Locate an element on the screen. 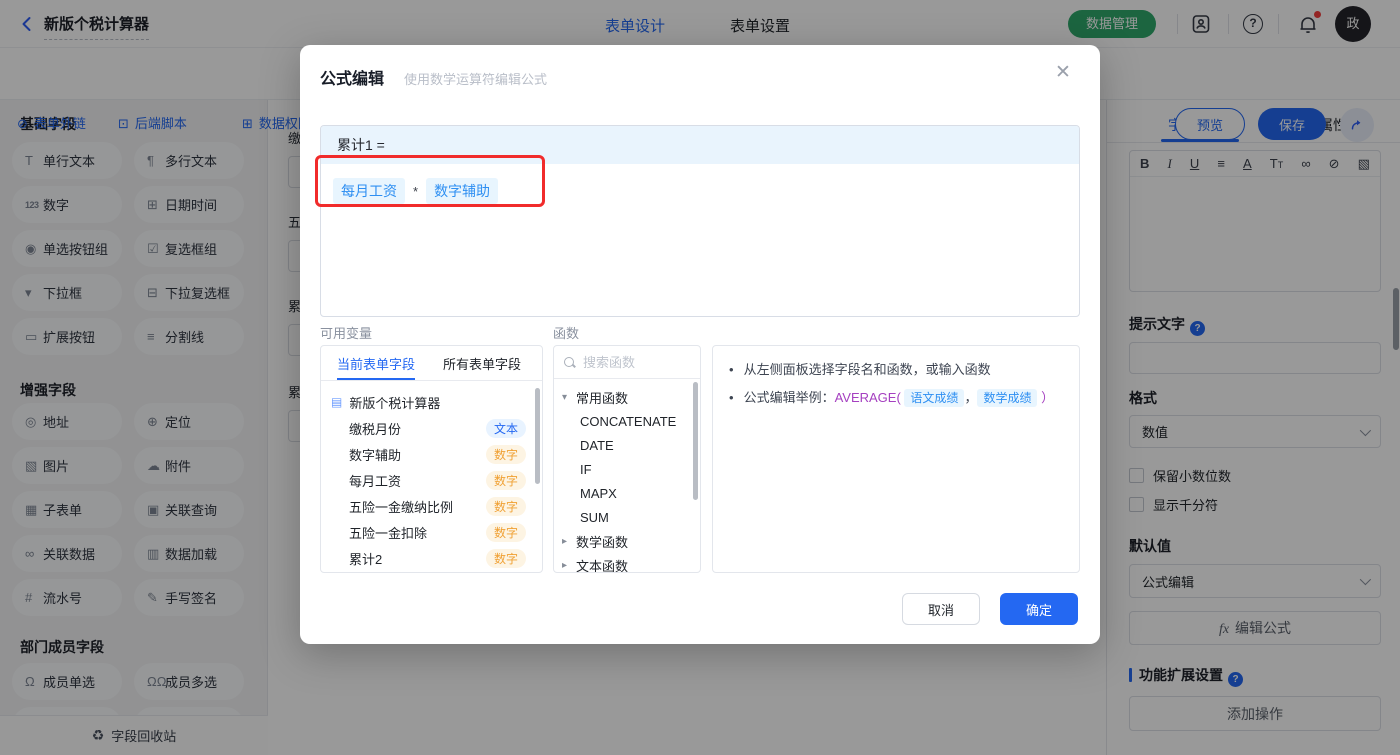 This screenshot has width=1400, height=755. dialog-subtitle: 使用数学运算符编辑公式 is located at coordinates (476, 79).